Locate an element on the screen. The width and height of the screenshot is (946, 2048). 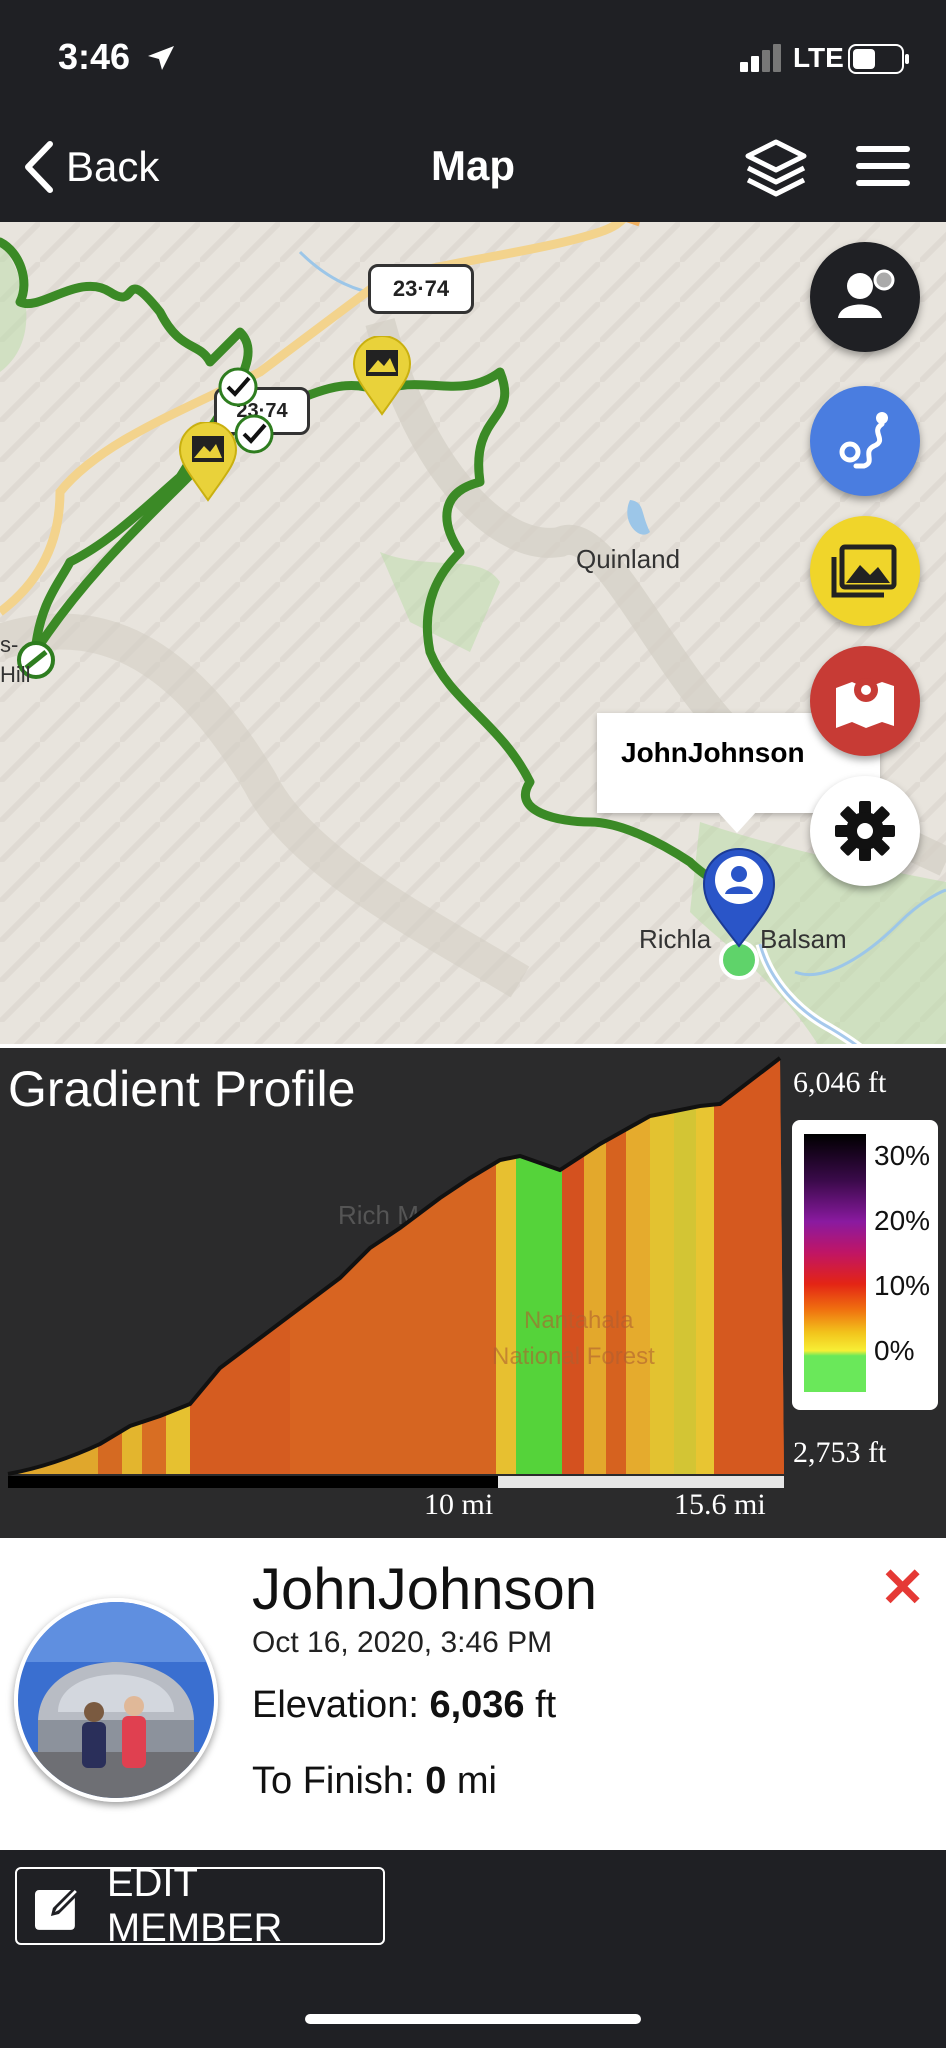
route-button is located at coordinates (865, 441).